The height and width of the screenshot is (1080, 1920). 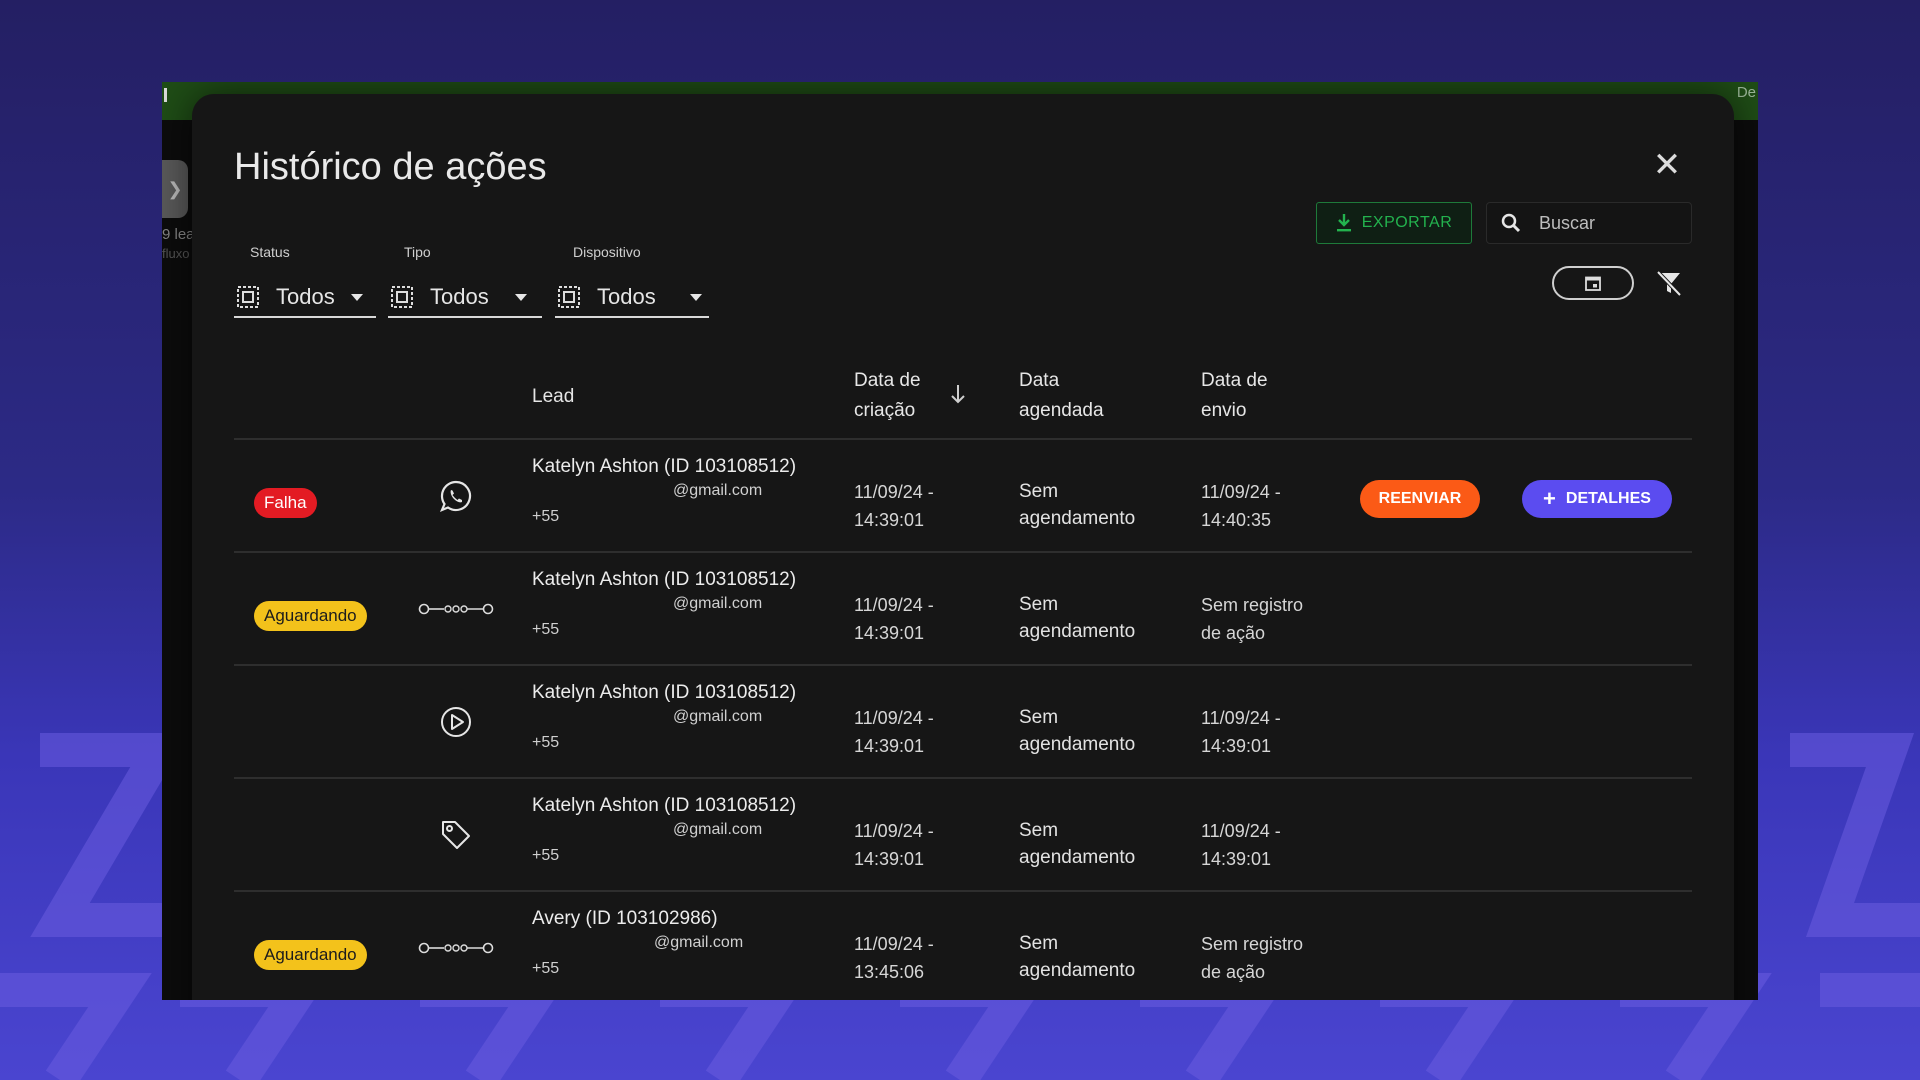 What do you see at coordinates (1039, 380) in the screenshot?
I see `column-header-scheduled-line1: Data` at bounding box center [1039, 380].